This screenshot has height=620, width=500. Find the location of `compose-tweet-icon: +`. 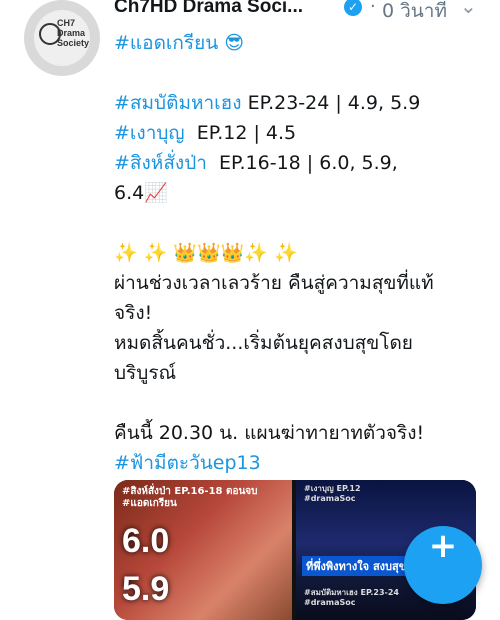

compose-tweet-icon: + is located at coordinates (443, 565).